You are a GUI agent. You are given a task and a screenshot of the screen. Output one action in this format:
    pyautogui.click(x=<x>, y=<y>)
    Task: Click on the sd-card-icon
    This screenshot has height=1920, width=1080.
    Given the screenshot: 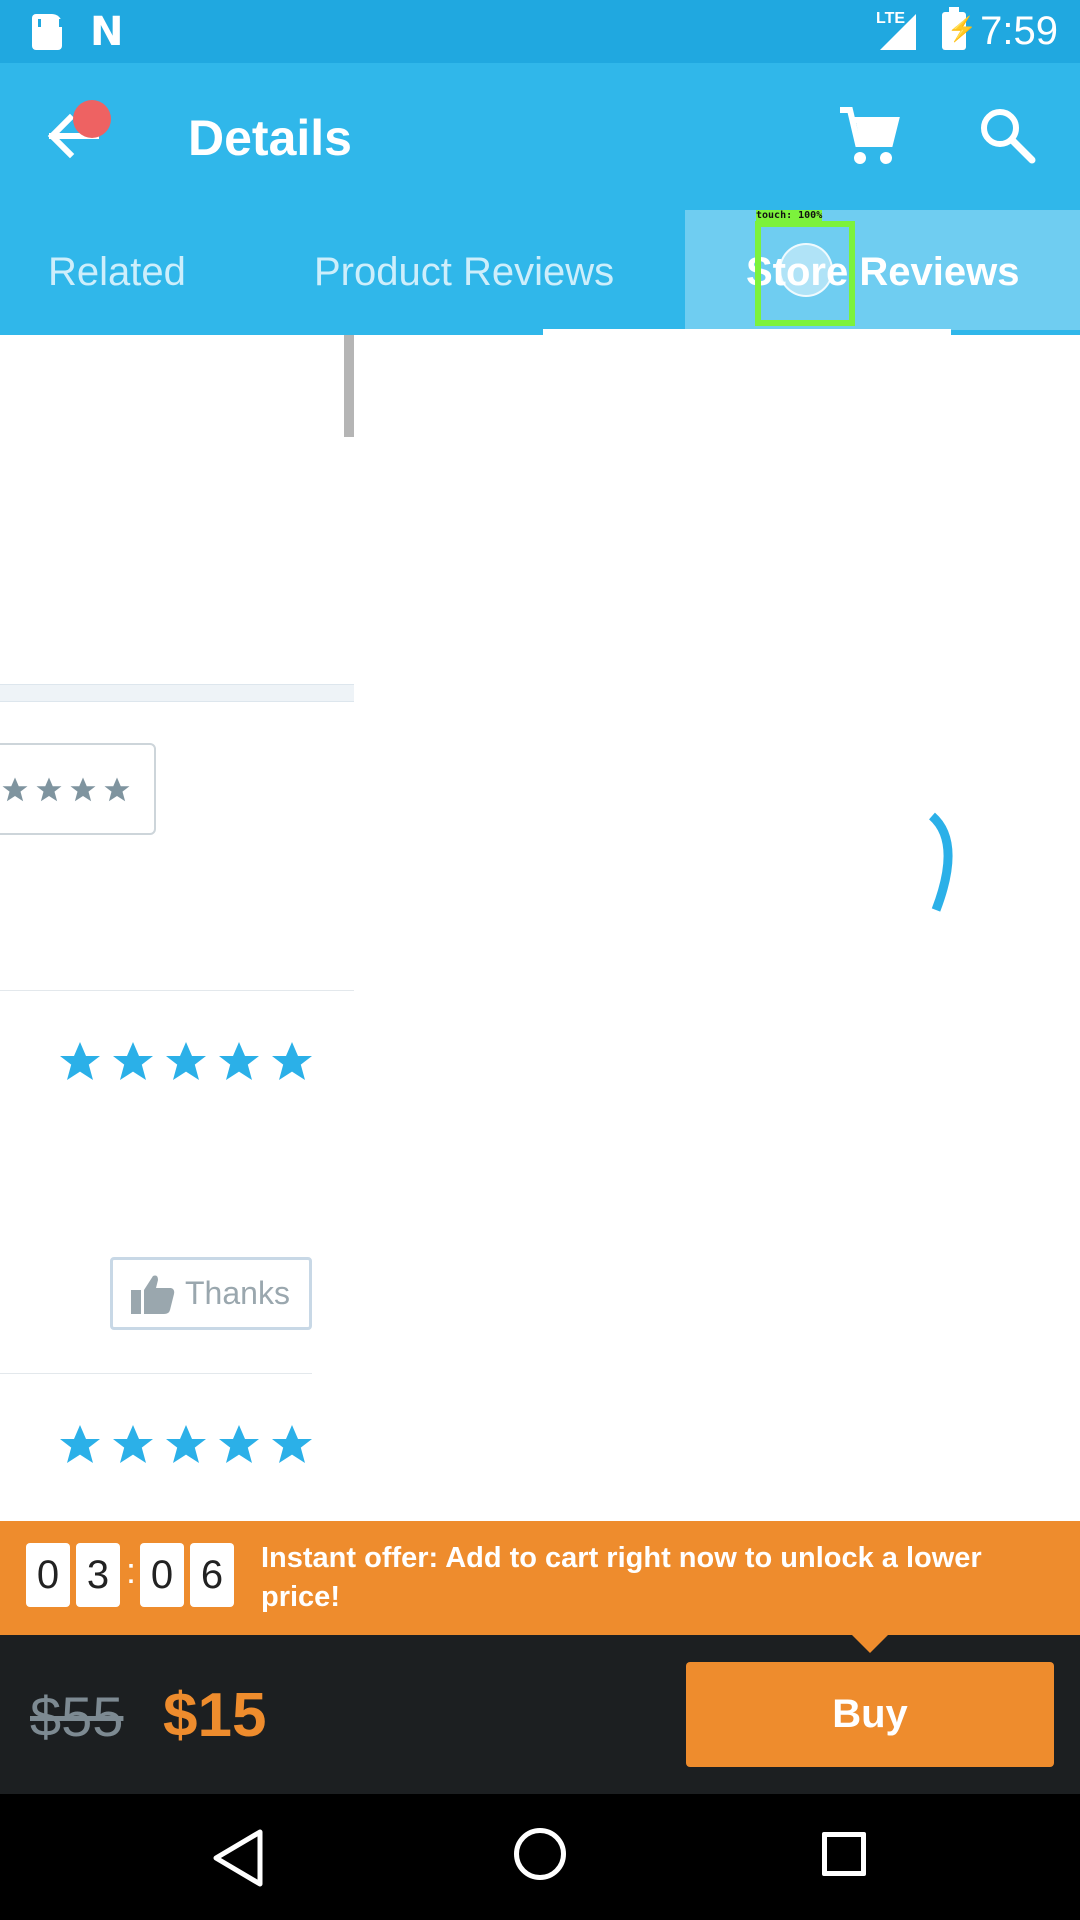 What is the action you would take?
    pyautogui.click(x=47, y=32)
    